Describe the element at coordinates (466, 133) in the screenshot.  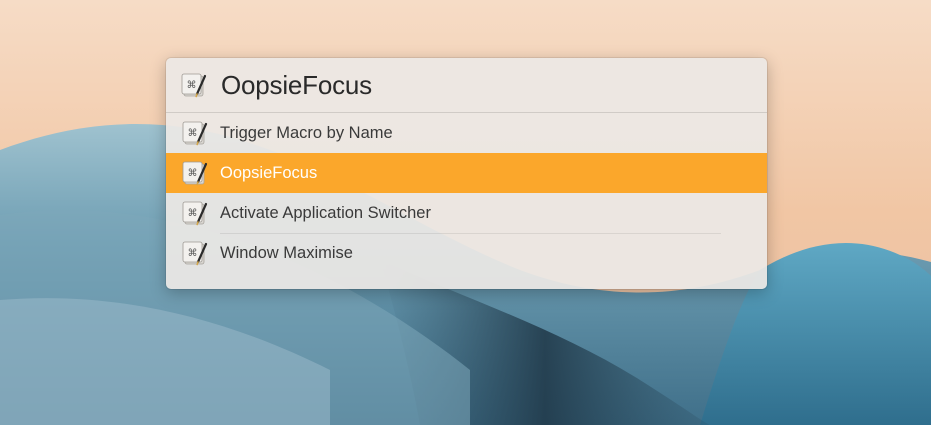
I see `result-item-trigger-macro-by-name: ⌘ Trigger Macro by Name` at that location.